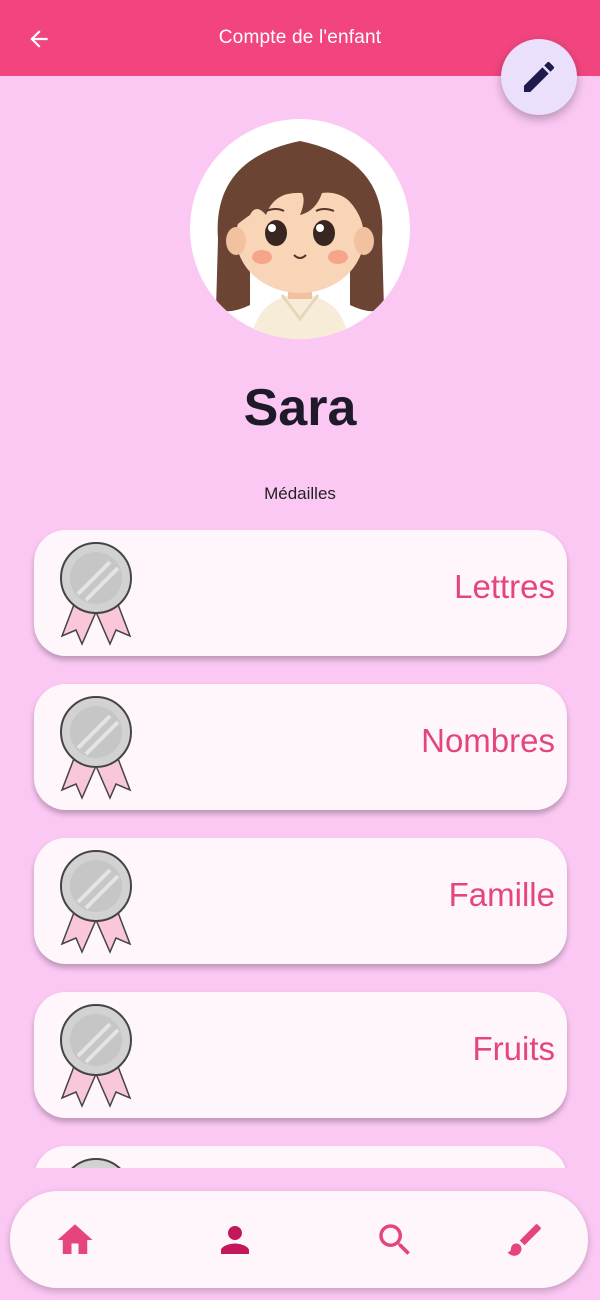  What do you see at coordinates (299, 1239) in the screenshot?
I see `bottom-nav` at bounding box center [299, 1239].